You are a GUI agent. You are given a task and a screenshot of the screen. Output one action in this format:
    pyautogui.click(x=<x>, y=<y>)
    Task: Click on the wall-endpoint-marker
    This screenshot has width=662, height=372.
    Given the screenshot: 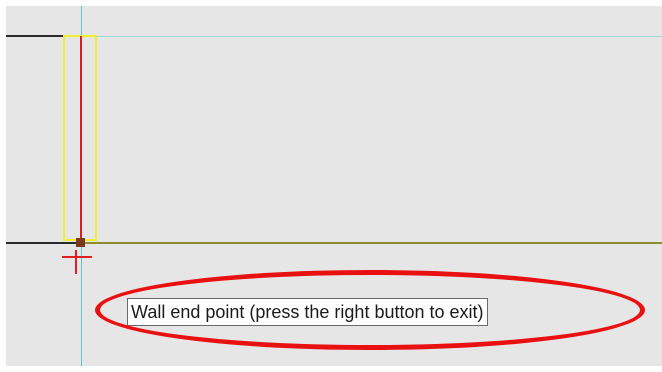 What is the action you would take?
    pyautogui.click(x=80, y=242)
    